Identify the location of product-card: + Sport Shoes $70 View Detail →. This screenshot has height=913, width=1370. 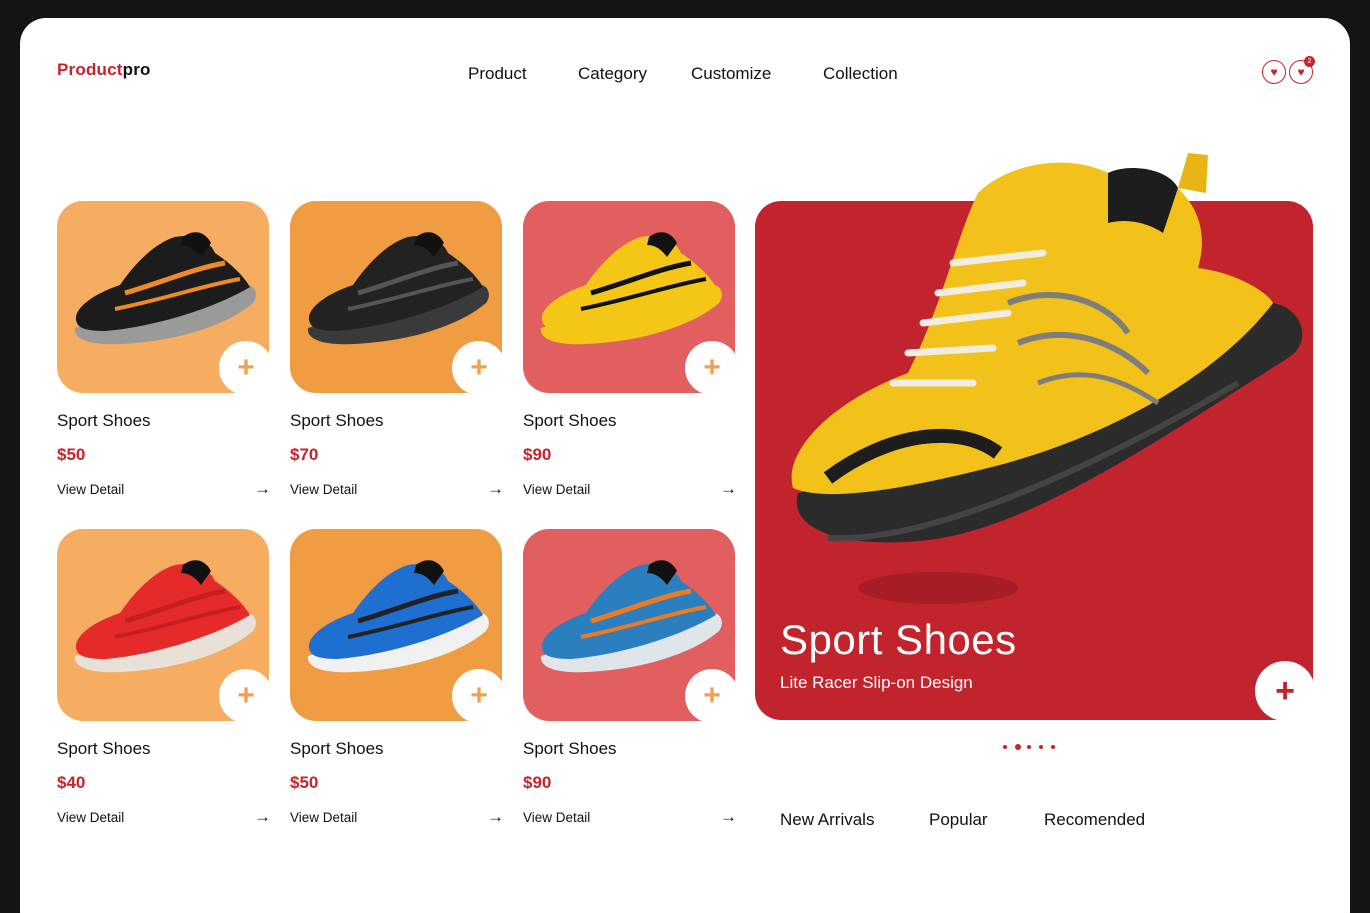
(398, 349).